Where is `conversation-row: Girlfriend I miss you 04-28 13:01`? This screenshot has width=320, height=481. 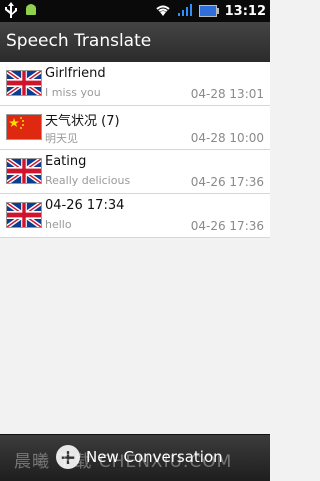
conversation-row: Girlfriend I miss you 04-28 13:01 is located at coordinates (135, 84).